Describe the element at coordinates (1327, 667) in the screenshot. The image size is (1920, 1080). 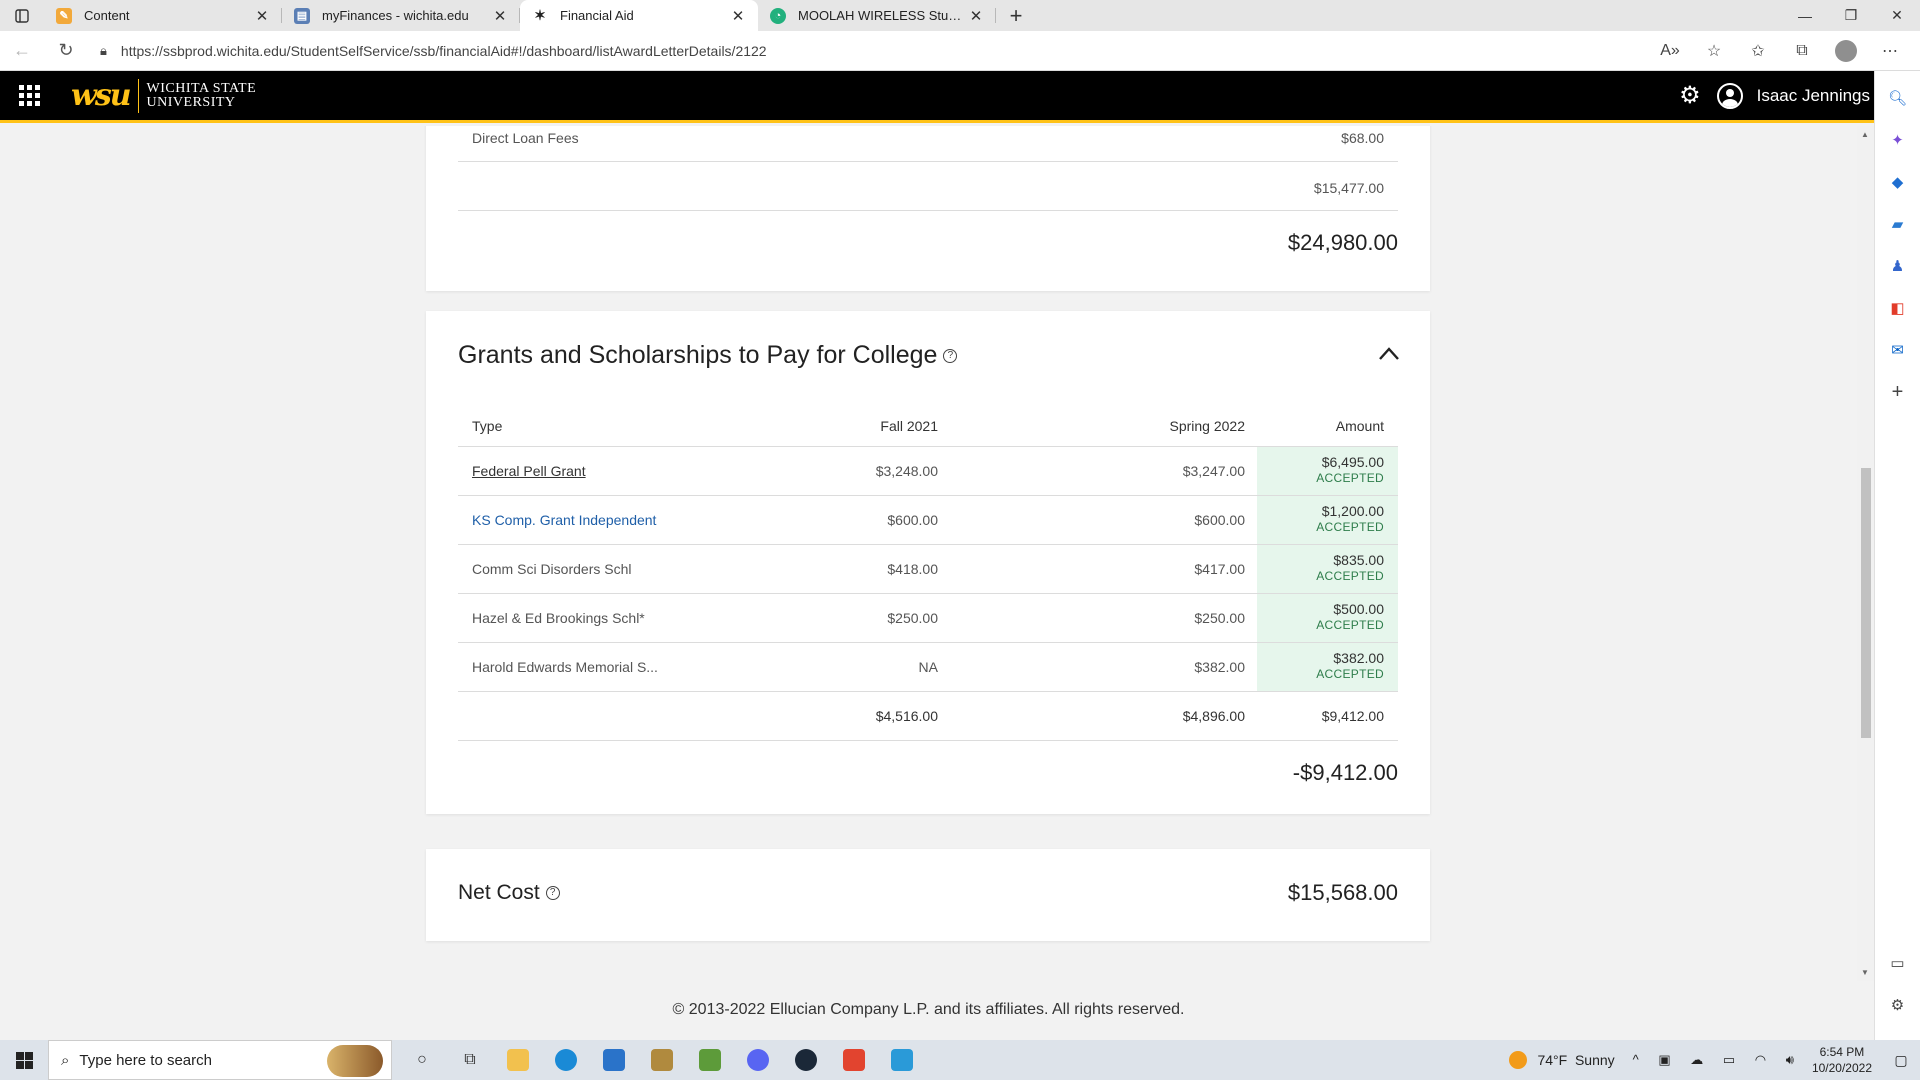
I see `amount-cell: $382.00 ACCEPTED` at that location.